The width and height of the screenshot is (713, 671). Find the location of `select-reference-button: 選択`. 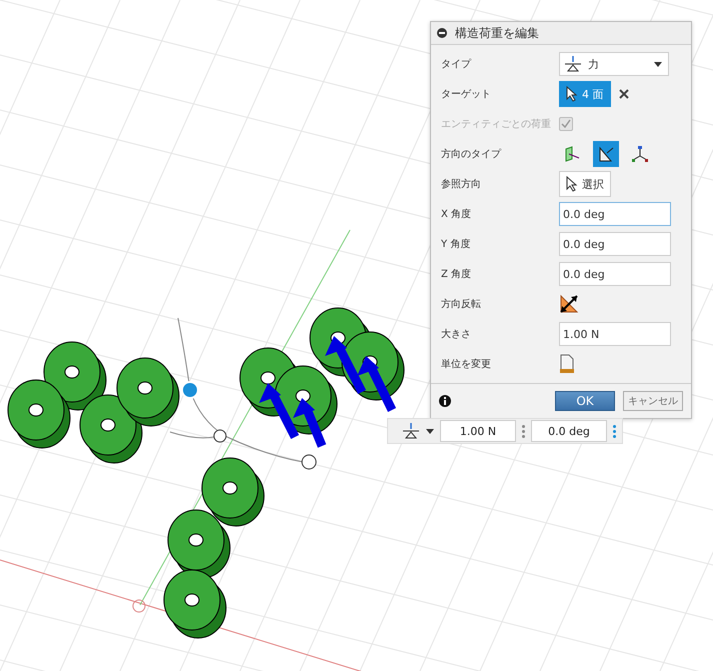

select-reference-button: 選択 is located at coordinates (585, 184).